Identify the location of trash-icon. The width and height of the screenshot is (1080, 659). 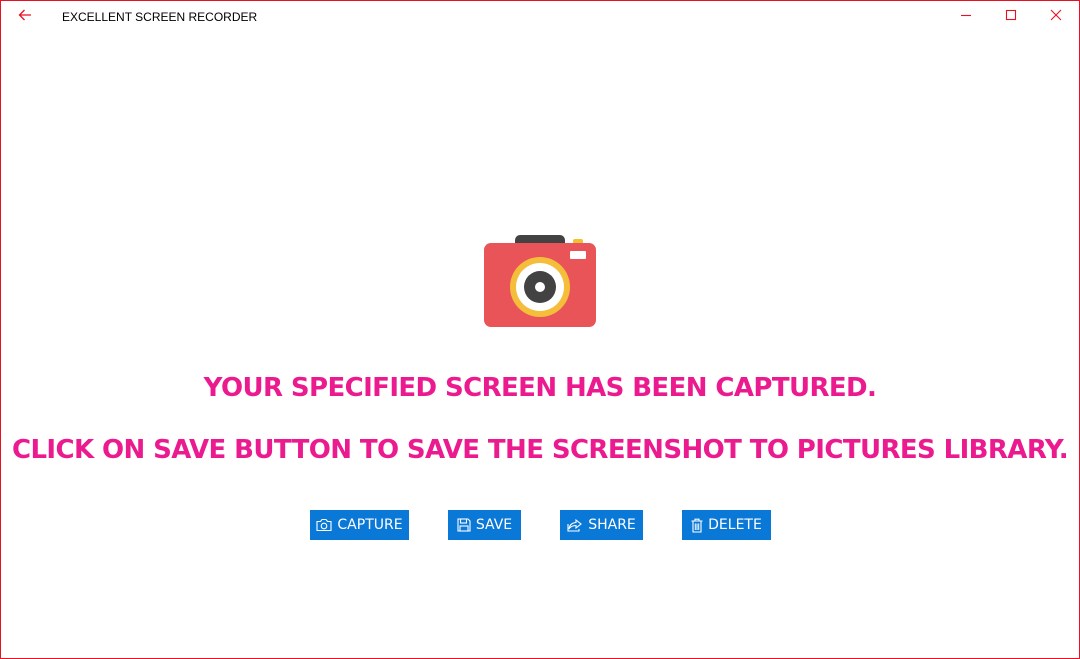
(697, 525).